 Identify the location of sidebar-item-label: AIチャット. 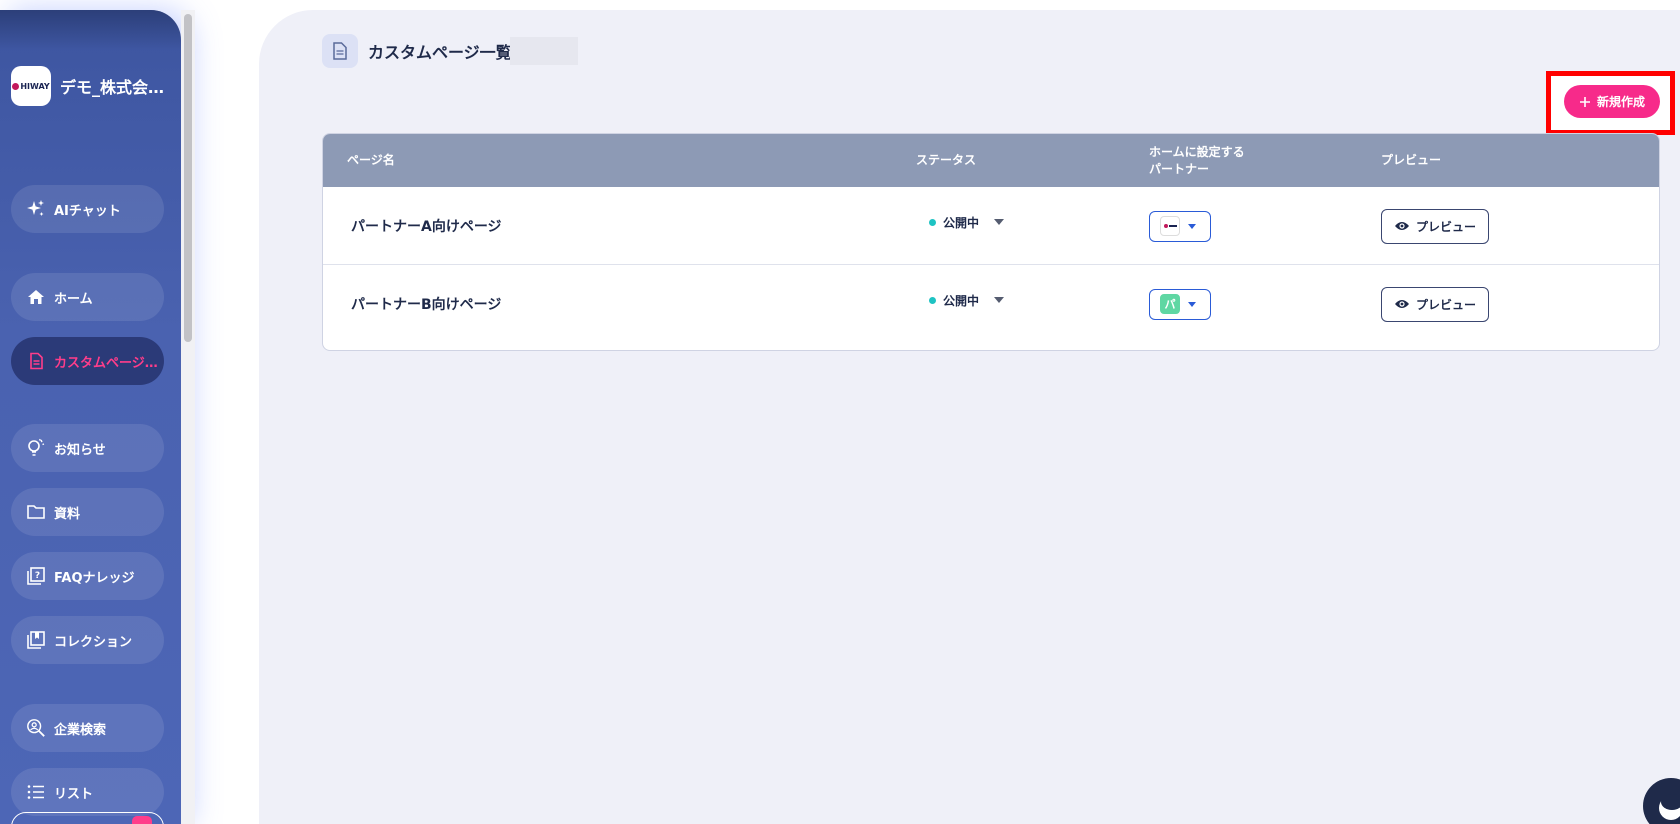
(87, 211).